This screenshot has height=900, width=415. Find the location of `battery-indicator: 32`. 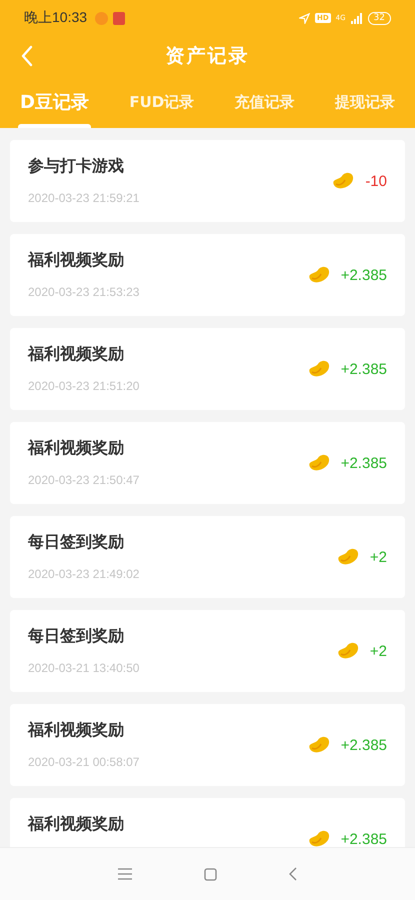

battery-indicator: 32 is located at coordinates (379, 18).